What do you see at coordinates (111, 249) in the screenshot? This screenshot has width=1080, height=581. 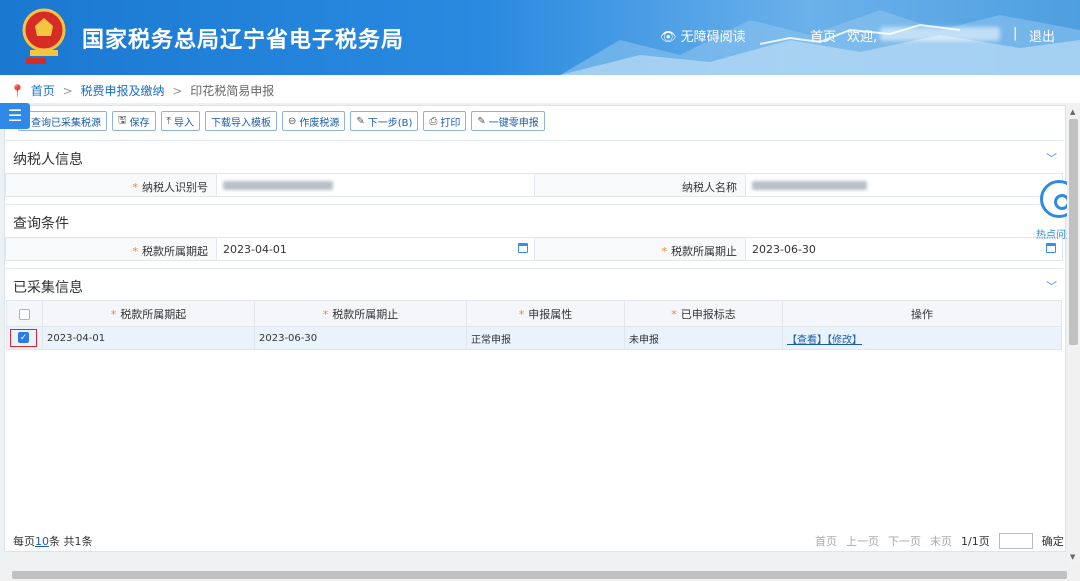 I see `period-start-label: * 税款所属期起` at bounding box center [111, 249].